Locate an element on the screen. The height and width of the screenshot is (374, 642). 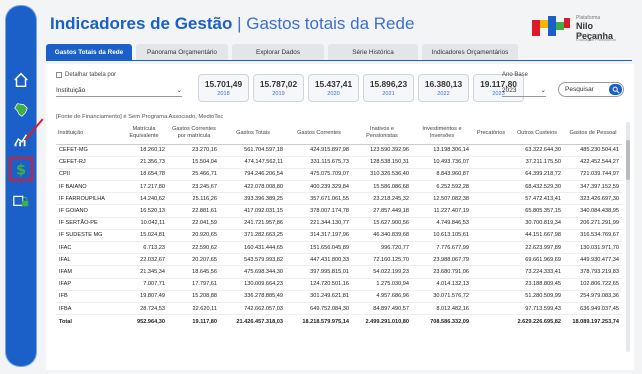
detail-filter-text: Detalhar tabela por is located at coordinates (91, 75).